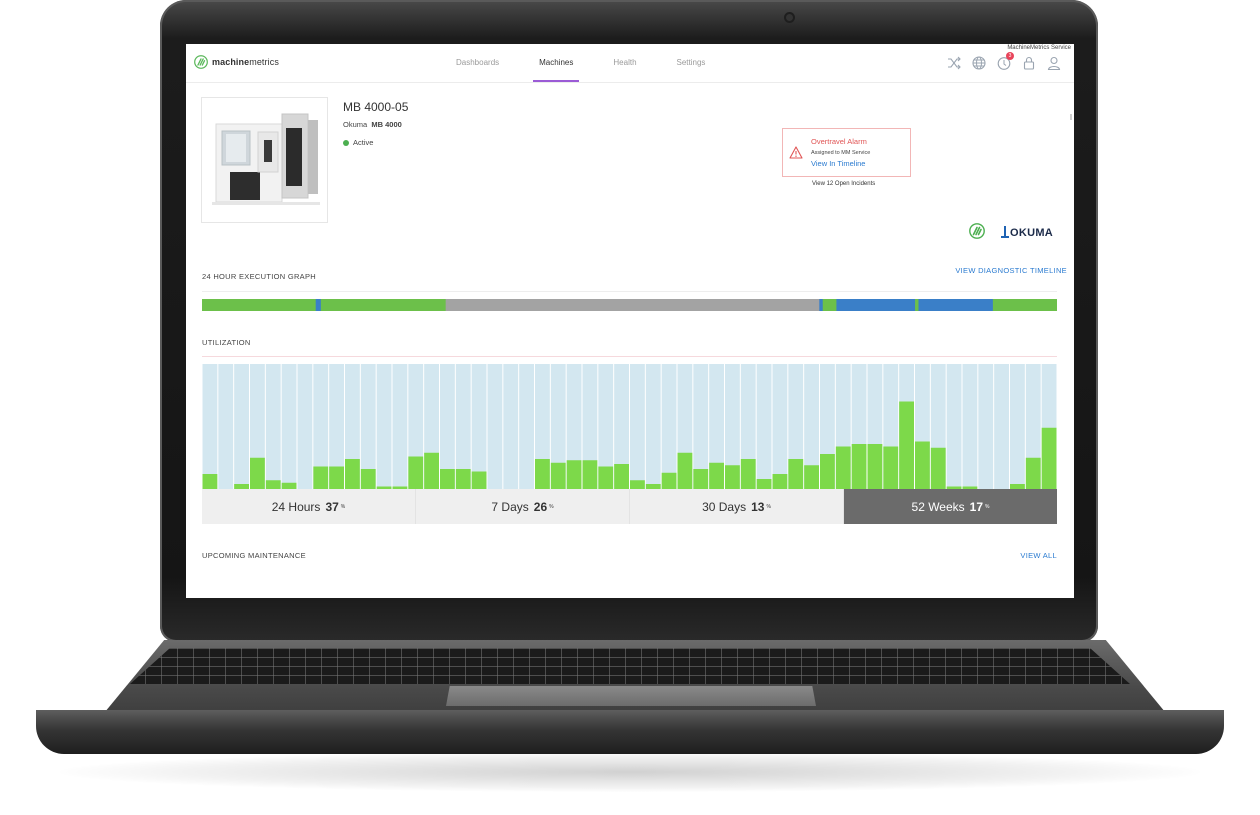  What do you see at coordinates (355, 124) in the screenshot?
I see `machine-make: Okuma` at bounding box center [355, 124].